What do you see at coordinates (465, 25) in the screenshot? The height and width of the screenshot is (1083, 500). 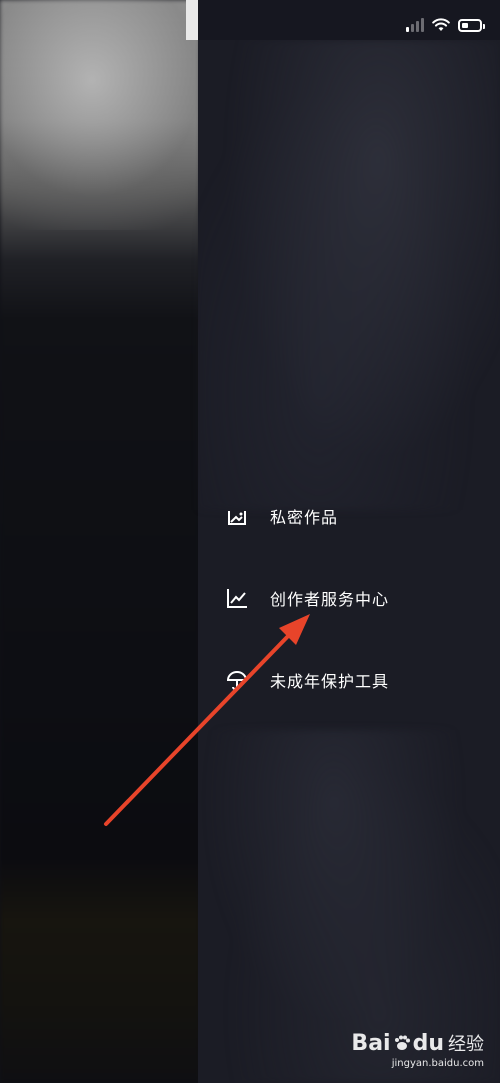 I see `battery-level` at bounding box center [465, 25].